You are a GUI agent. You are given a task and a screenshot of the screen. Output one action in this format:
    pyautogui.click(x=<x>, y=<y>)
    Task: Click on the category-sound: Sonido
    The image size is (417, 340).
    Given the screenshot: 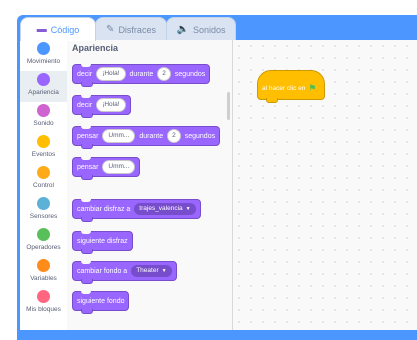 What is the action you would take?
    pyautogui.click(x=43, y=117)
    